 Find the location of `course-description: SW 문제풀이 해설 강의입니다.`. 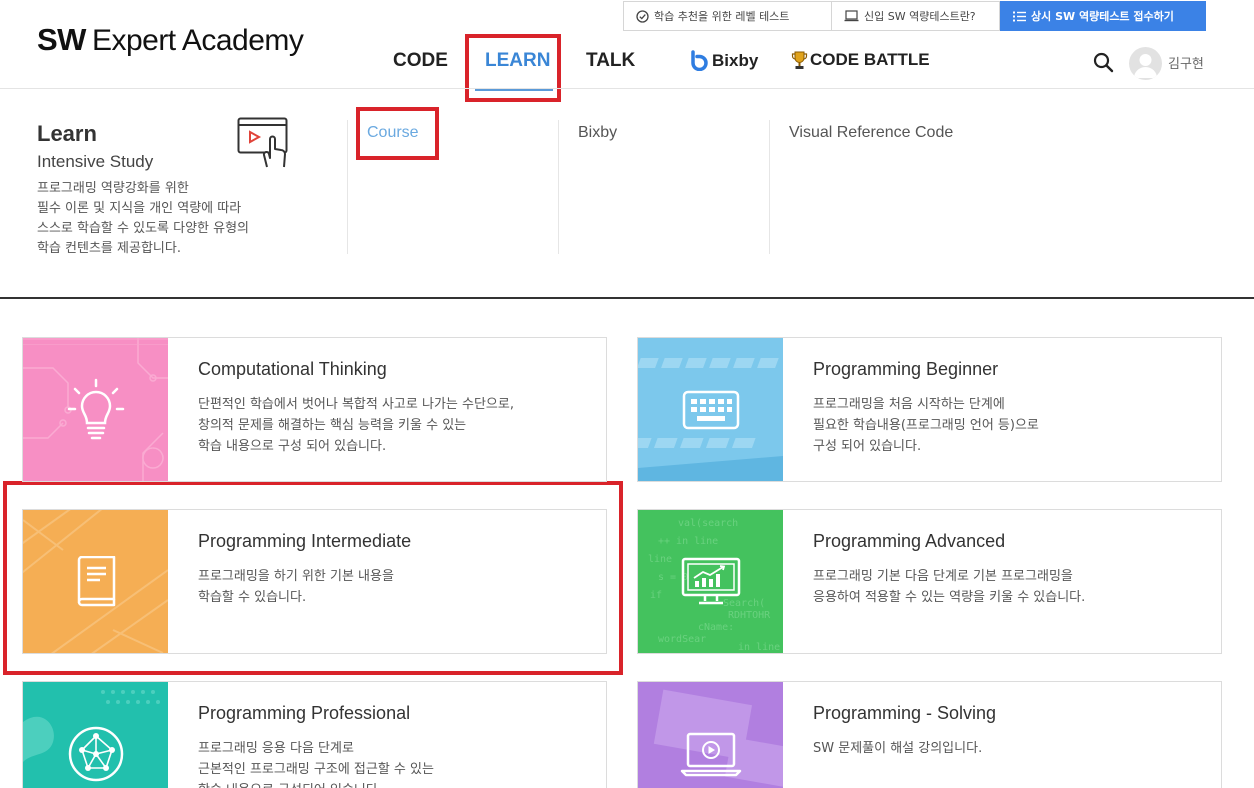

course-description: SW 문제풀이 해설 강의입니다. is located at coordinates (898, 748).